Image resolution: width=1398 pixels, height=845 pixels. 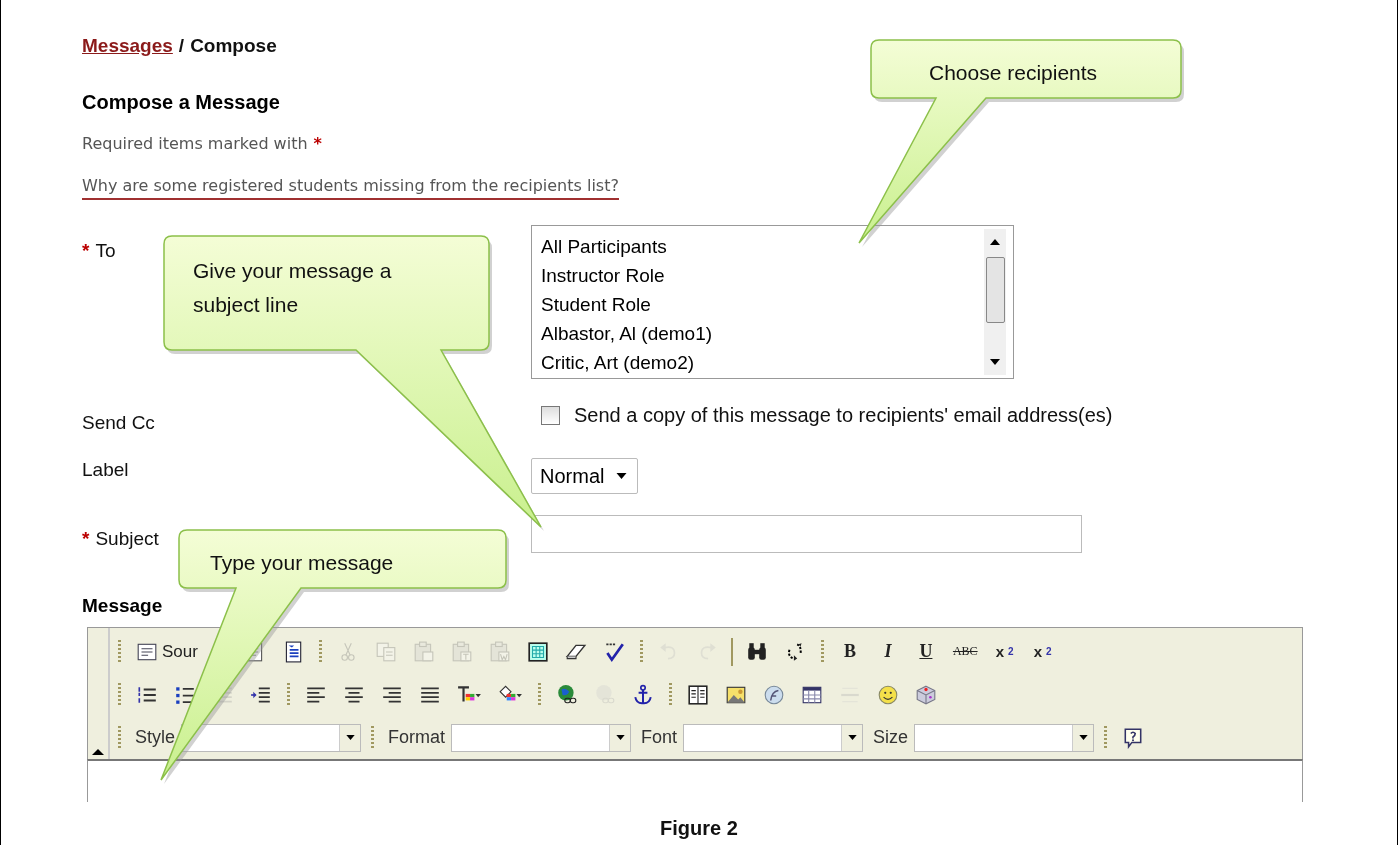 I want to click on italic-button: I, so click(x=887, y=651).